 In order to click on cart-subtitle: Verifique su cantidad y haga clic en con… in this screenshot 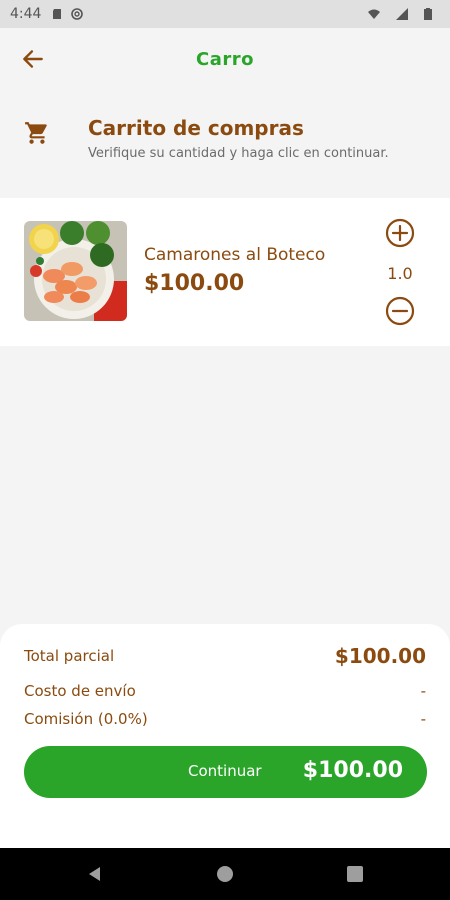, I will do `click(238, 153)`.